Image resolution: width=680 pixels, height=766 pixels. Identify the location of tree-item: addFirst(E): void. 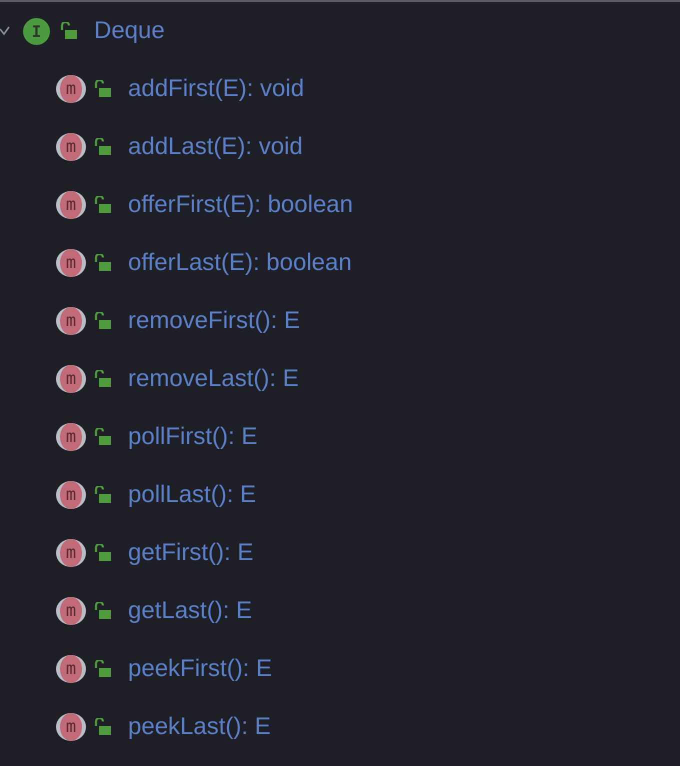
(216, 89).